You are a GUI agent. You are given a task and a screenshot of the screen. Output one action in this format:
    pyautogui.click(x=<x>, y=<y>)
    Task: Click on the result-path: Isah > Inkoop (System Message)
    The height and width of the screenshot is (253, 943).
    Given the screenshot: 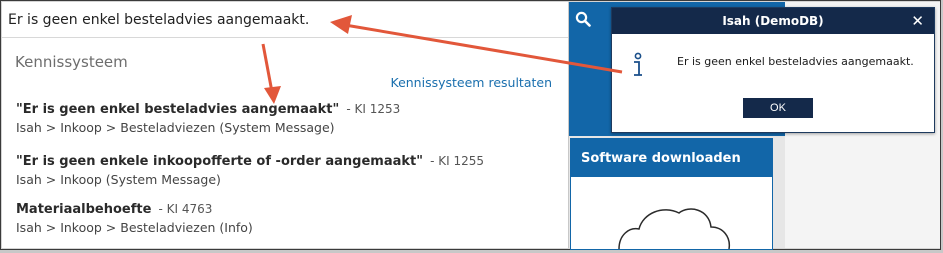 What is the action you would take?
    pyautogui.click(x=118, y=179)
    